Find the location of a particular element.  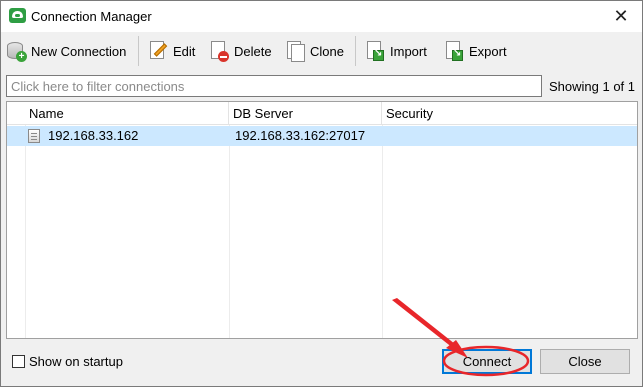

filter-row: Showing 1 of 1 is located at coordinates (321, 86).